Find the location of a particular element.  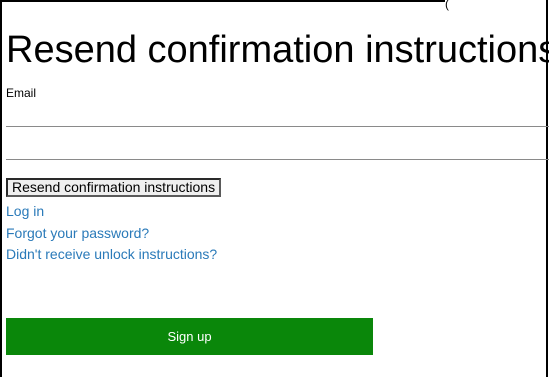

forgot-password-link: Forgot your password? is located at coordinates (111, 234).